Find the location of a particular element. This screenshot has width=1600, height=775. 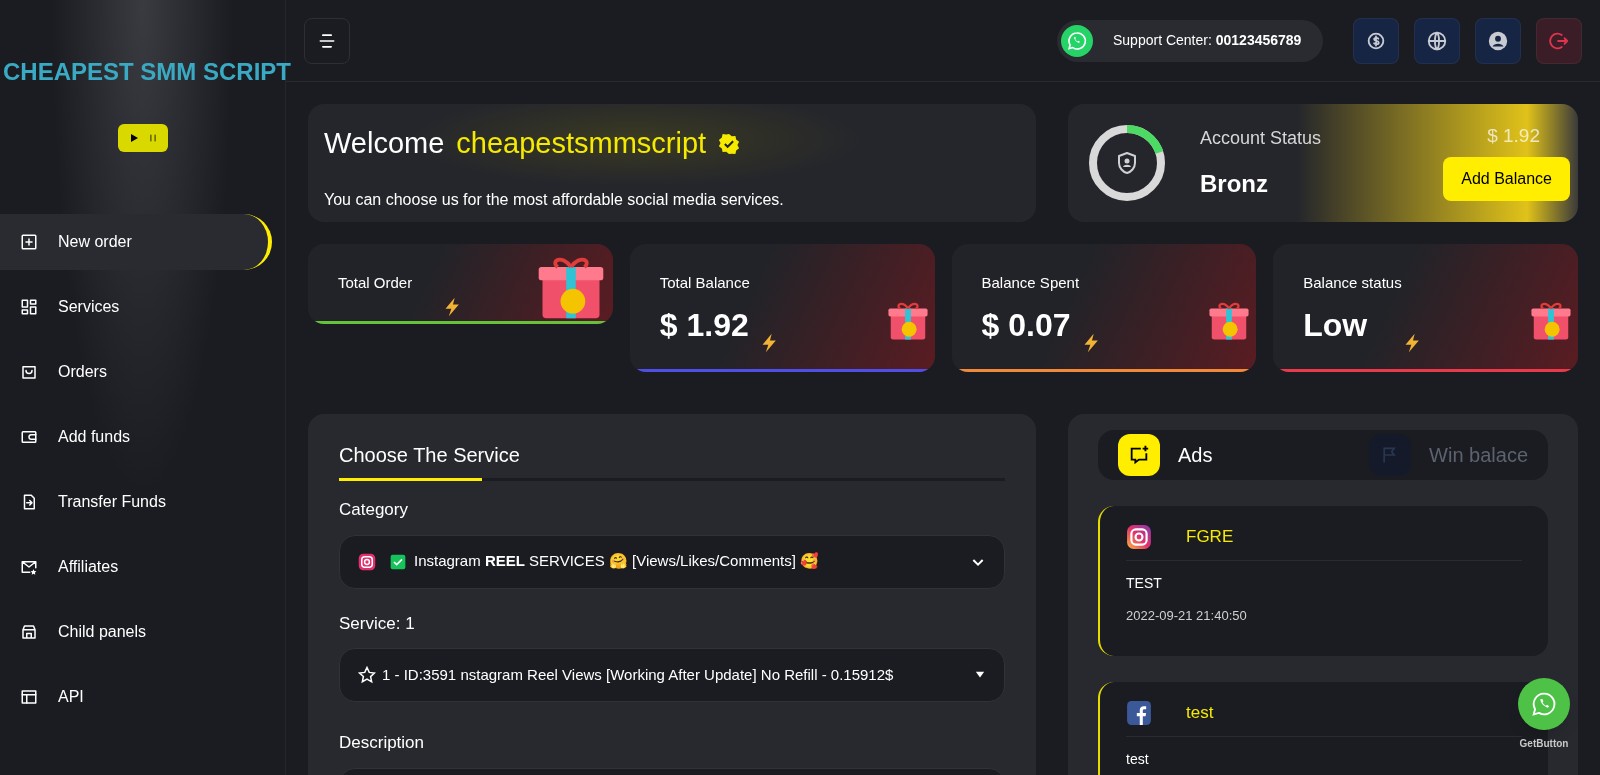

currency-exchange-button is located at coordinates (1376, 40).